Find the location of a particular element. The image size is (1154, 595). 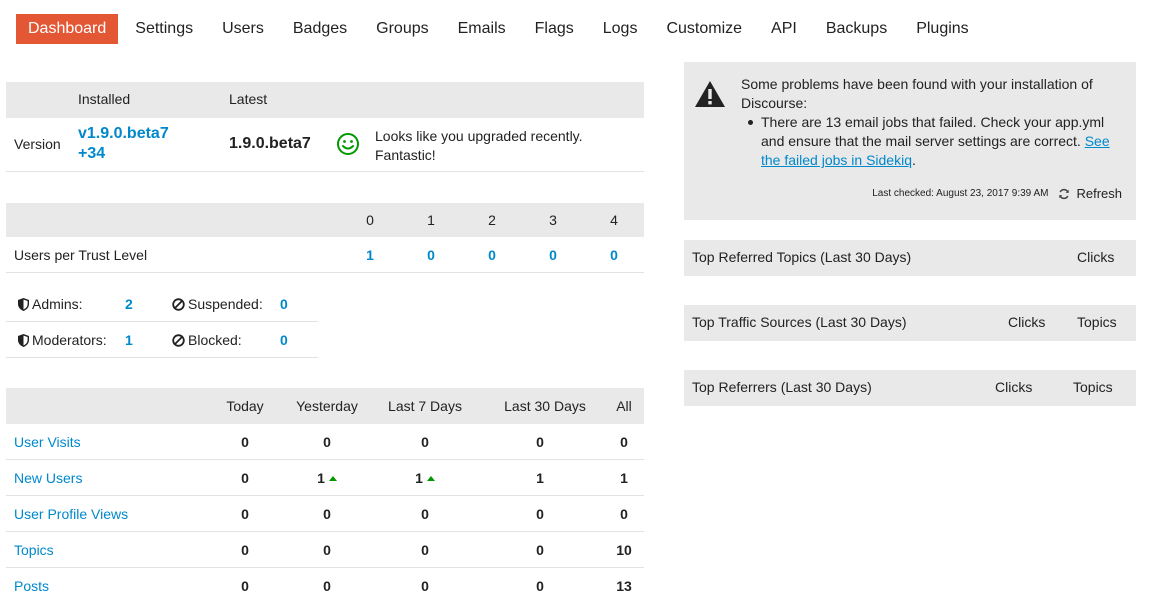

trust-level-header: 0 1 2 3 4 is located at coordinates (325, 220).